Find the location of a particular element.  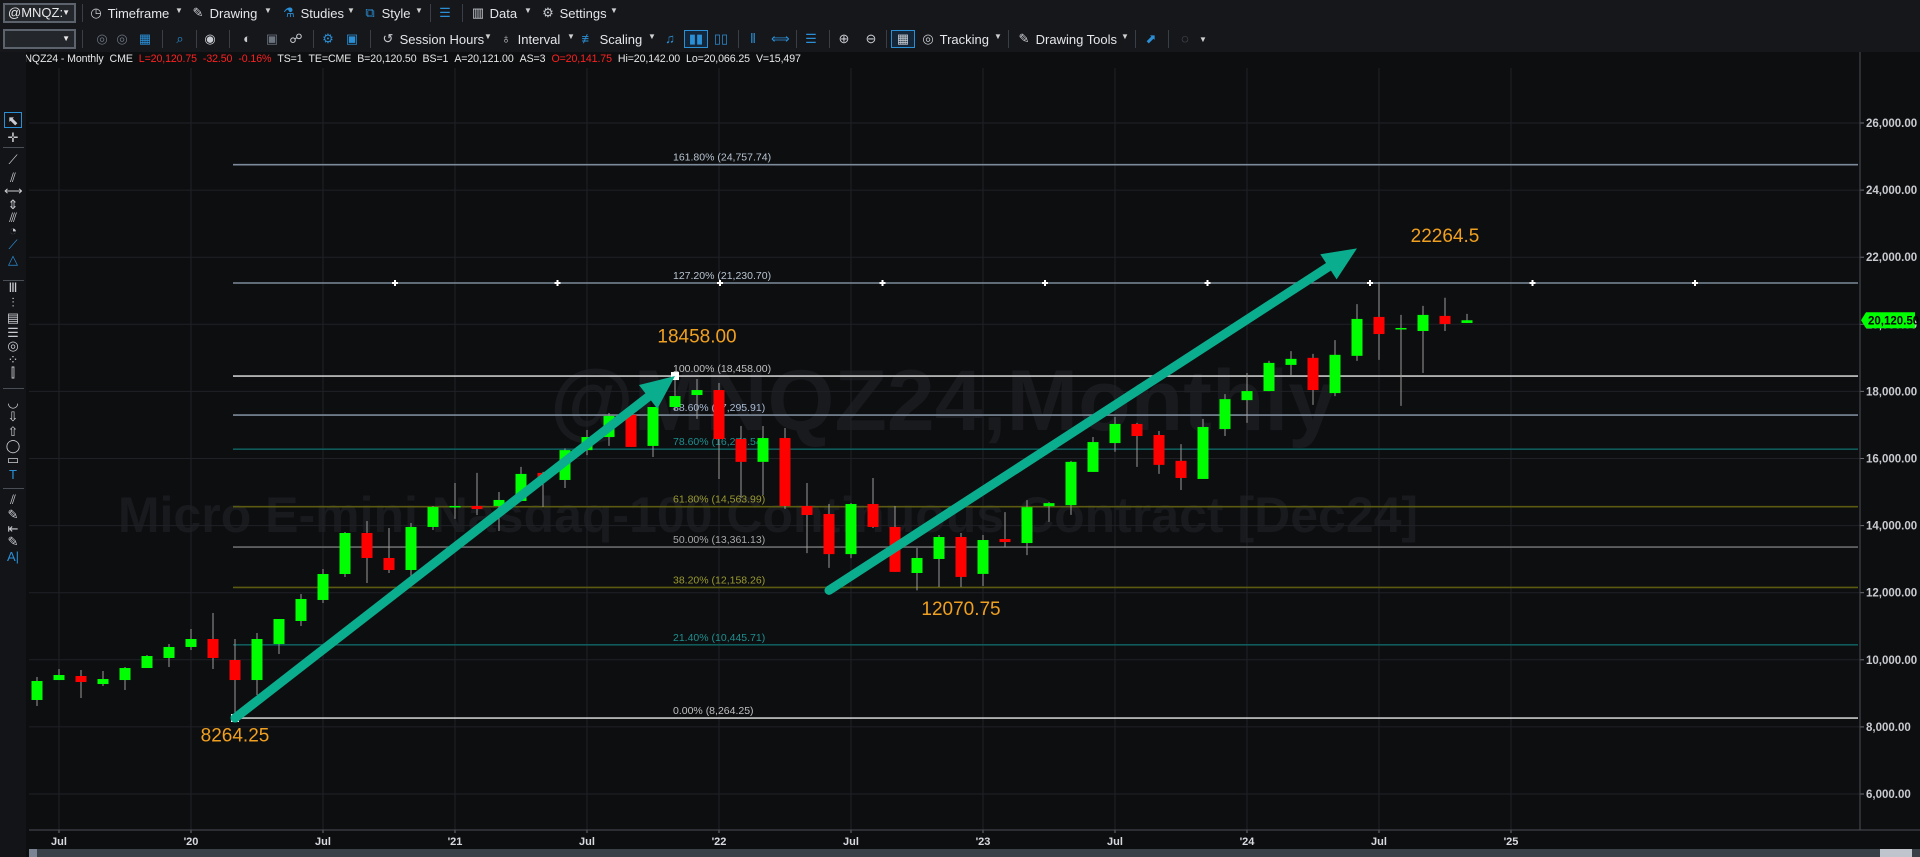

search-chart-button: ⌕ is located at coordinates (180, 39).